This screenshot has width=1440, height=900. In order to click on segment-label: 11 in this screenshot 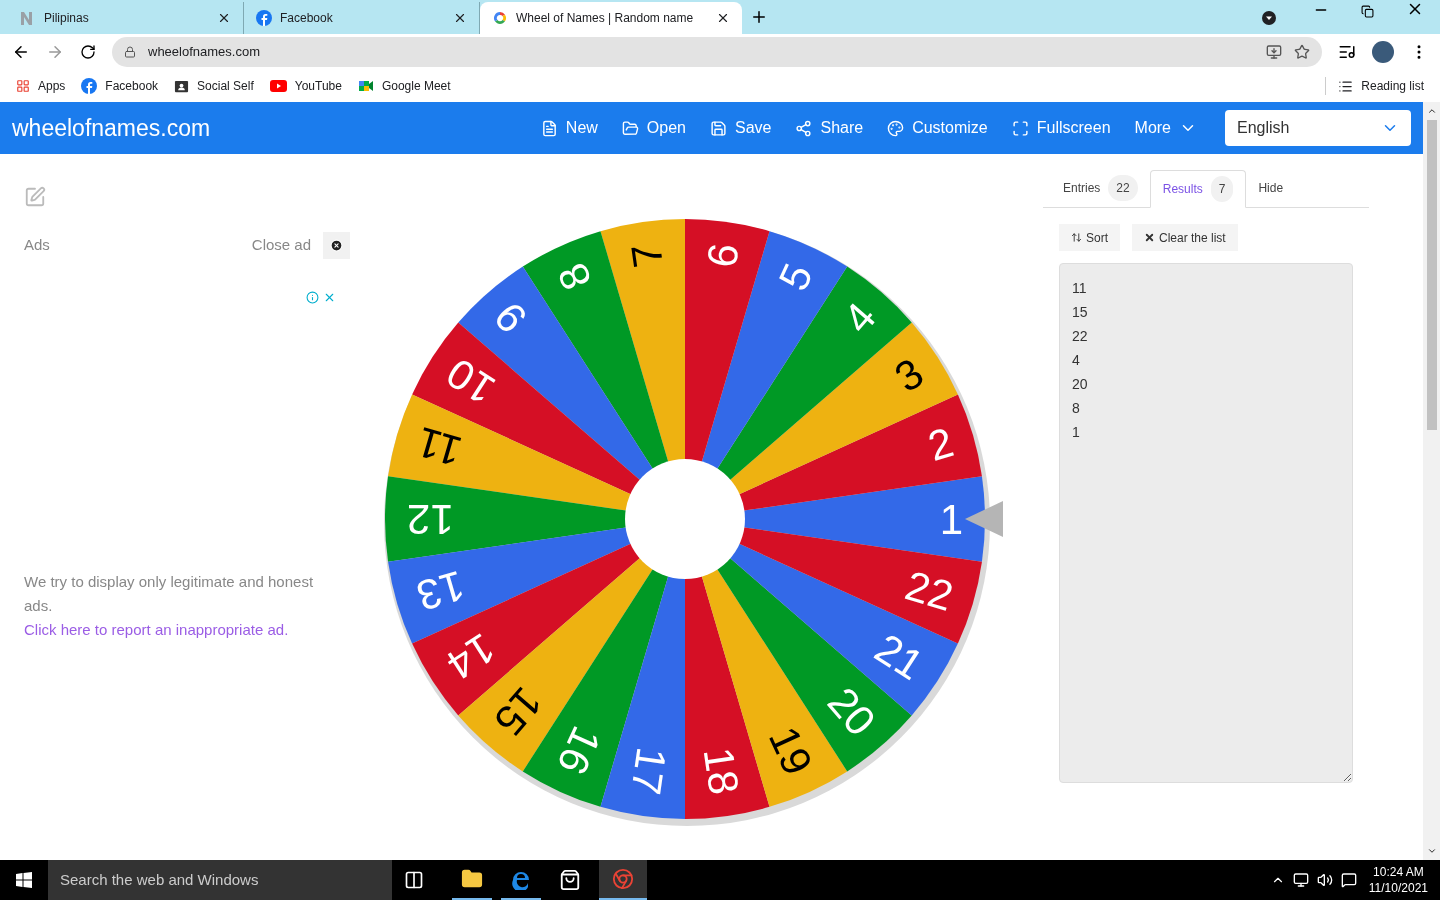, I will do `click(439, 447)`.